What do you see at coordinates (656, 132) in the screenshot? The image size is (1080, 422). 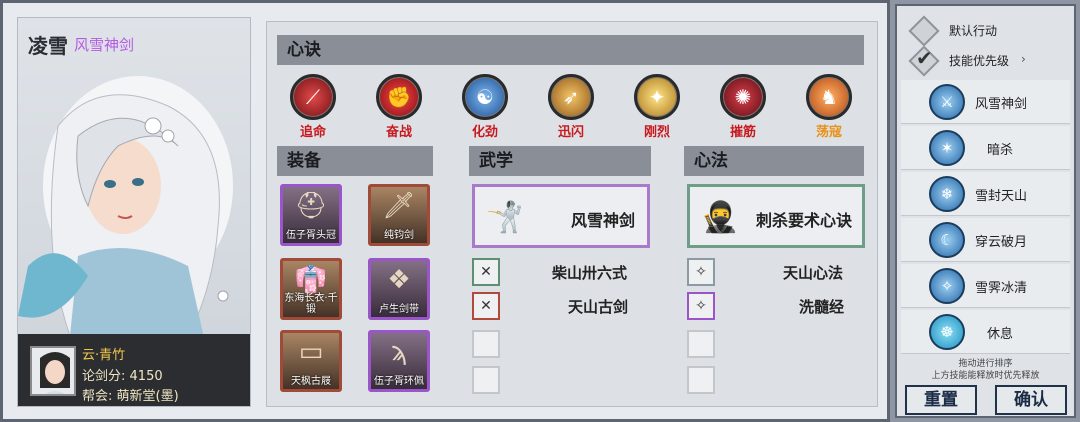 I see `skill-label: 刚烈` at bounding box center [656, 132].